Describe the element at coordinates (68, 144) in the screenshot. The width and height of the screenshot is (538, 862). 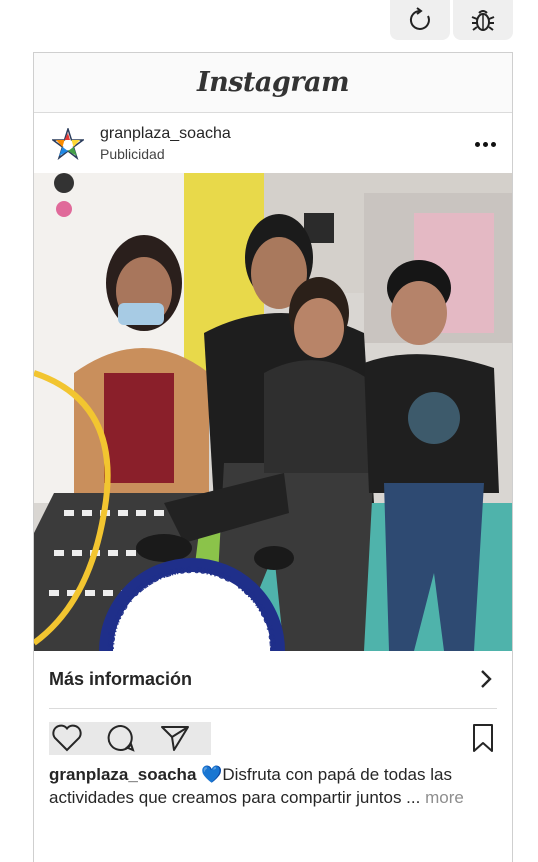
I see `avatar` at that location.